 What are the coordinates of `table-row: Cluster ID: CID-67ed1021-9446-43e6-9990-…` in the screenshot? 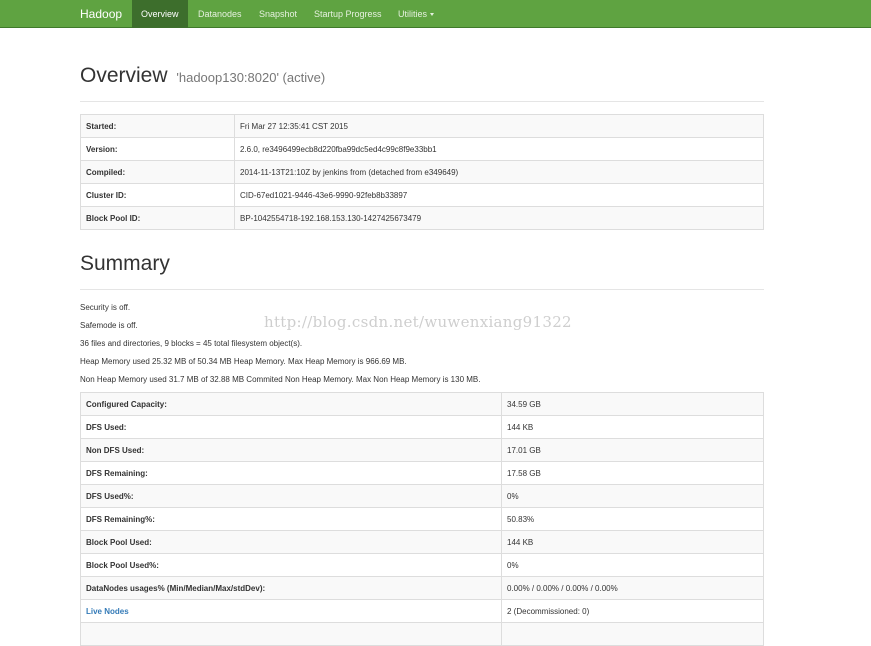 It's located at (422, 195).